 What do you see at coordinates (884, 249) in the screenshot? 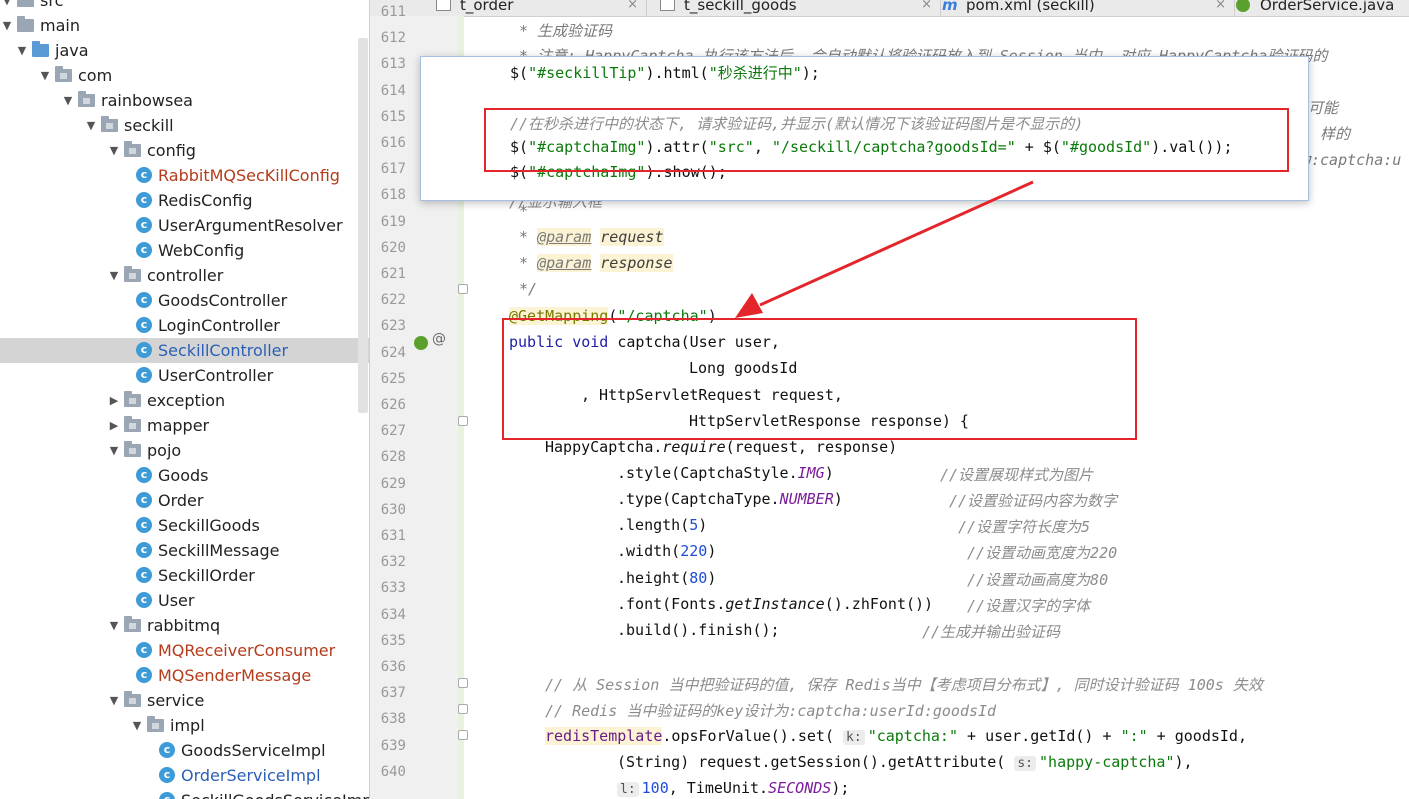
I see `red-arrow-icon` at bounding box center [884, 249].